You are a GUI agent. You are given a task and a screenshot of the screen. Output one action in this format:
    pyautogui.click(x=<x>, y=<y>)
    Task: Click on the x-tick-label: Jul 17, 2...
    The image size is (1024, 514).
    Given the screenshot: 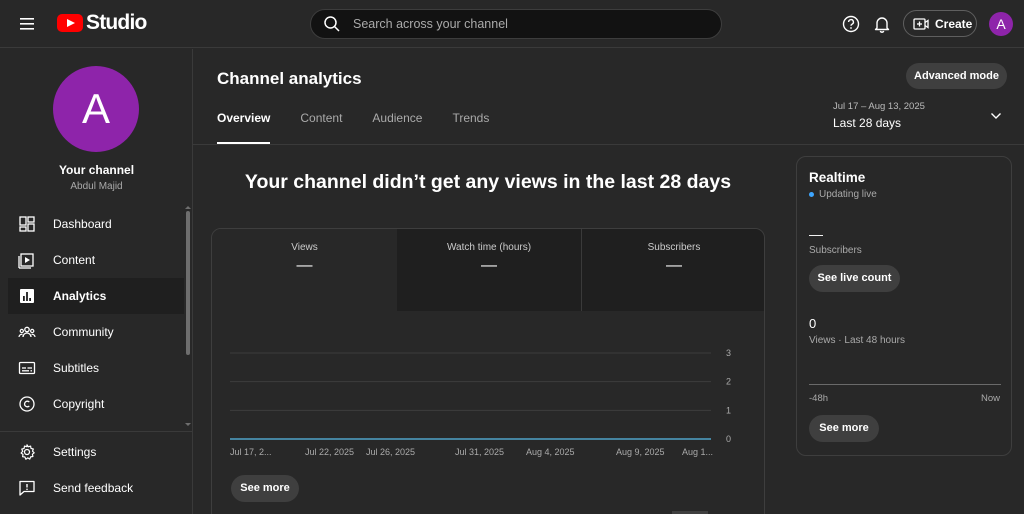 What is the action you would take?
    pyautogui.click(x=251, y=452)
    